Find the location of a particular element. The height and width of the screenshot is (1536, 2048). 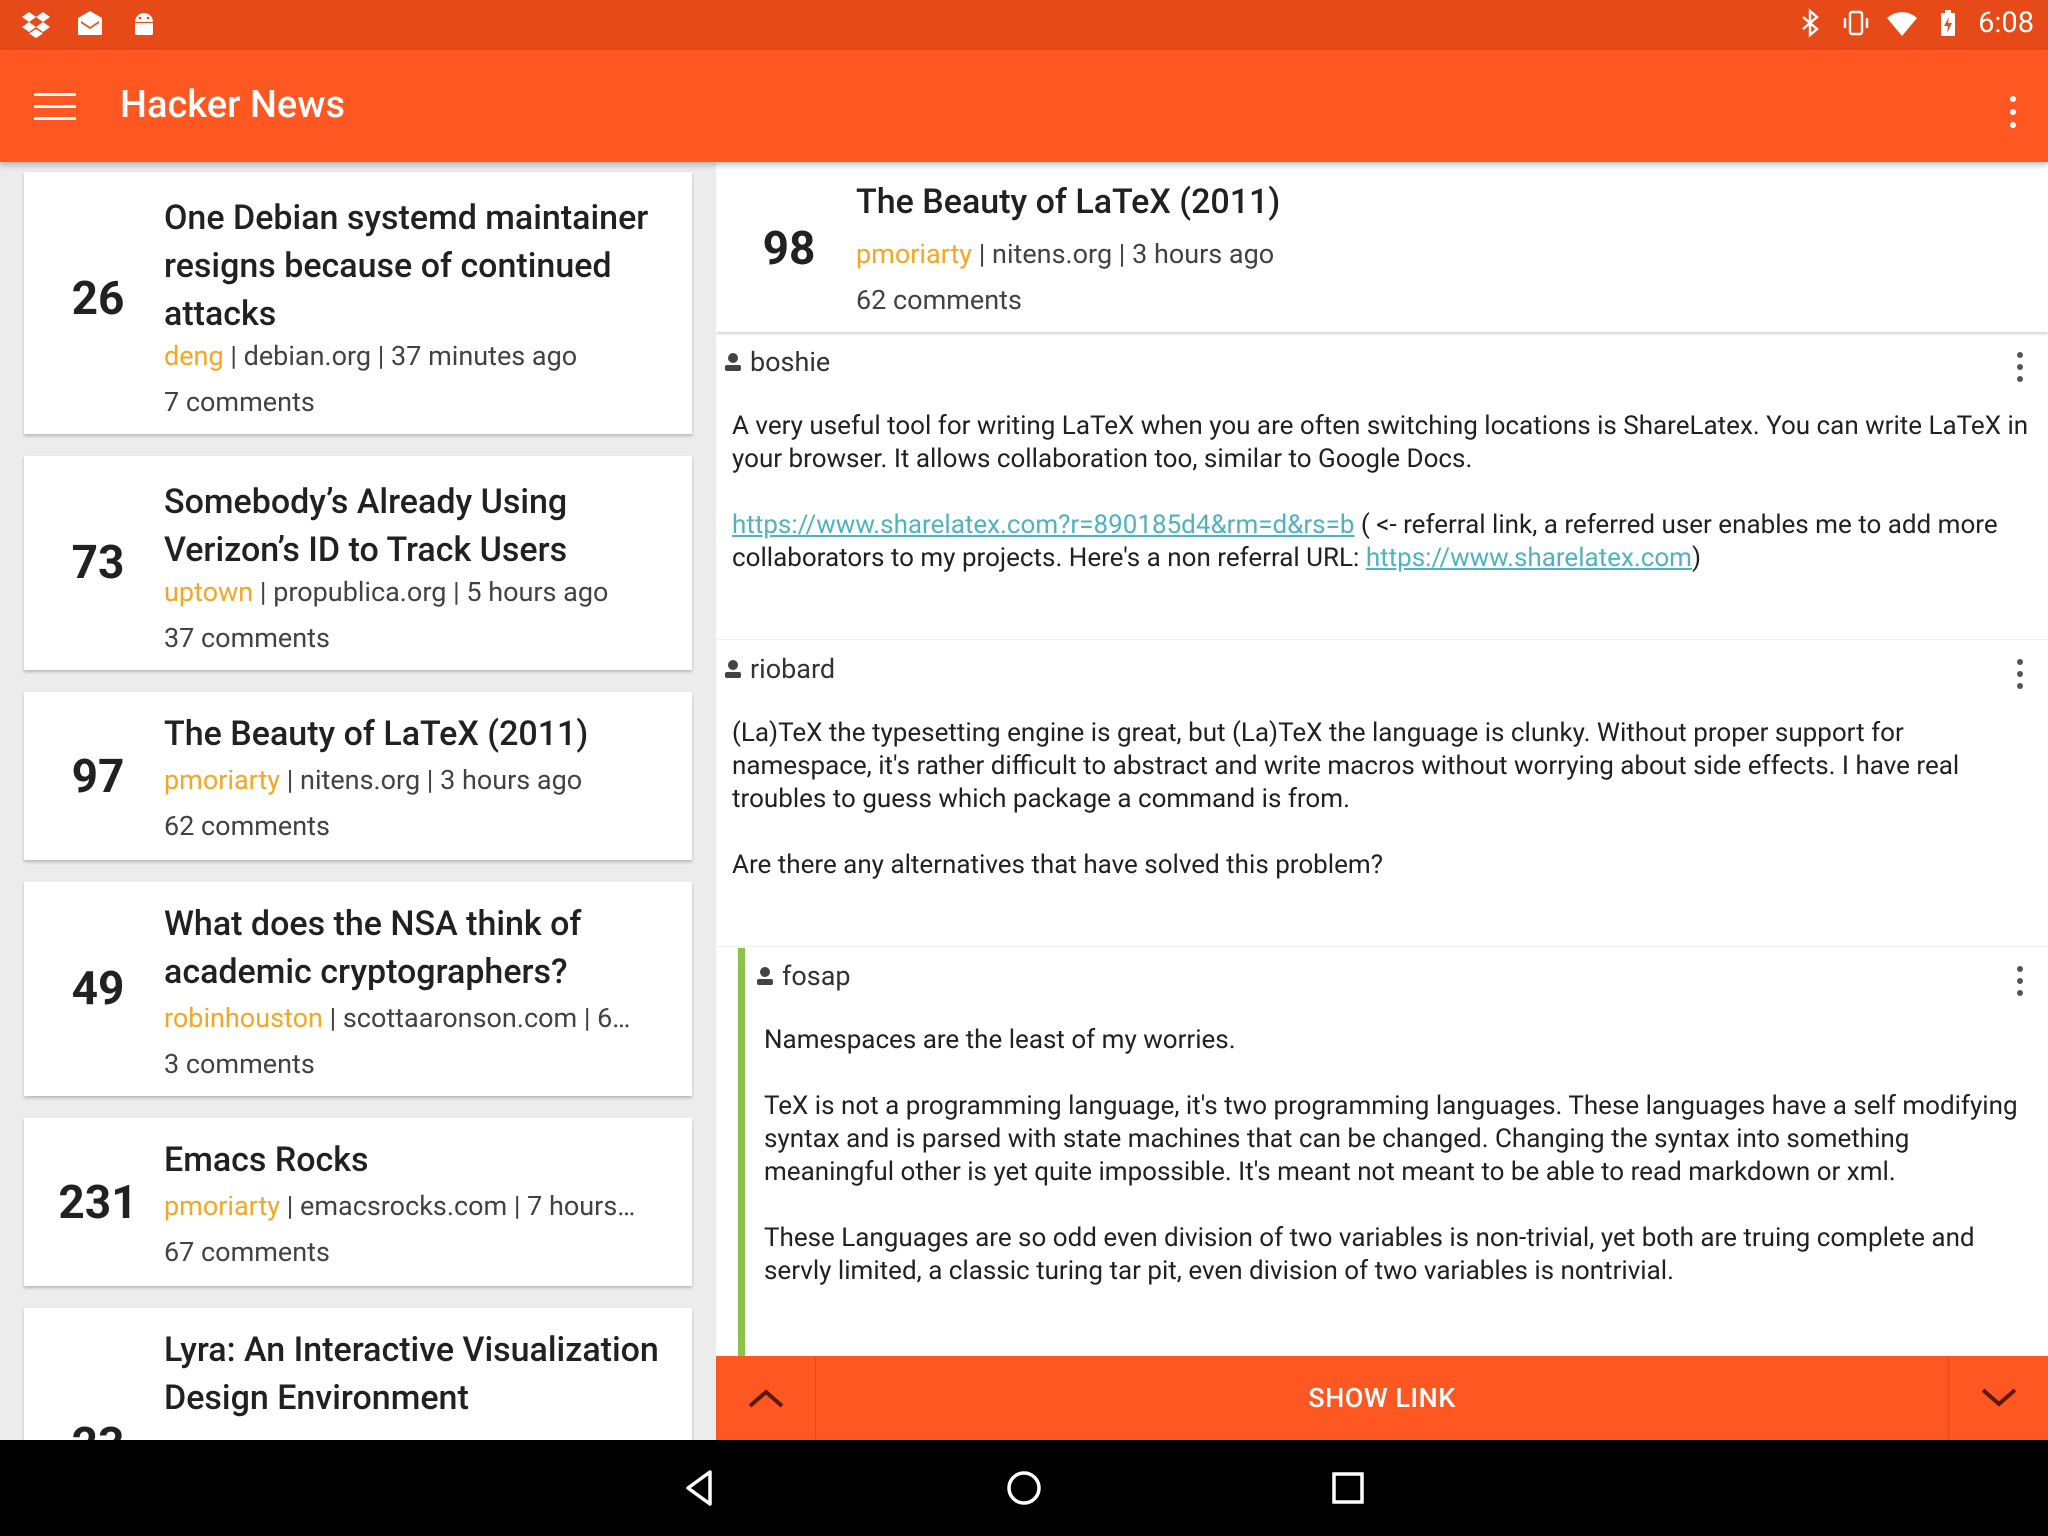

story-score: 97 is located at coordinates (98, 777).